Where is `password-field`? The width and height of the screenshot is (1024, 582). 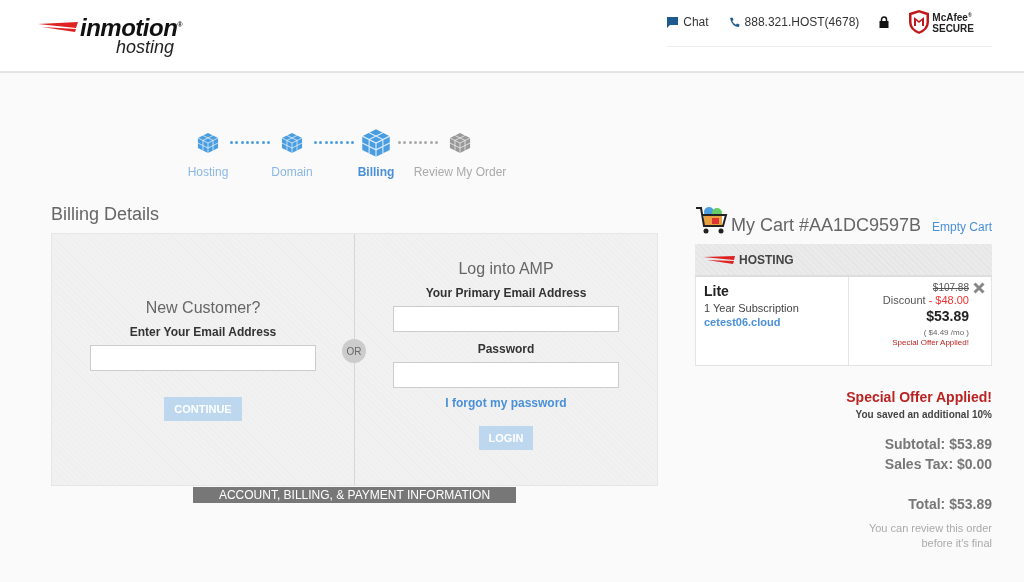 password-field is located at coordinates (506, 375).